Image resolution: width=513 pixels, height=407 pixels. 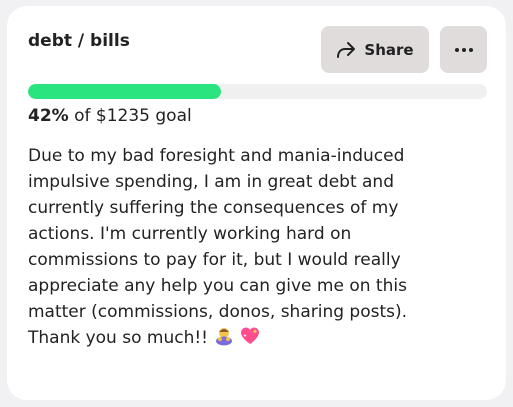 What do you see at coordinates (389, 49) in the screenshot?
I see `share-button-label: Share` at bounding box center [389, 49].